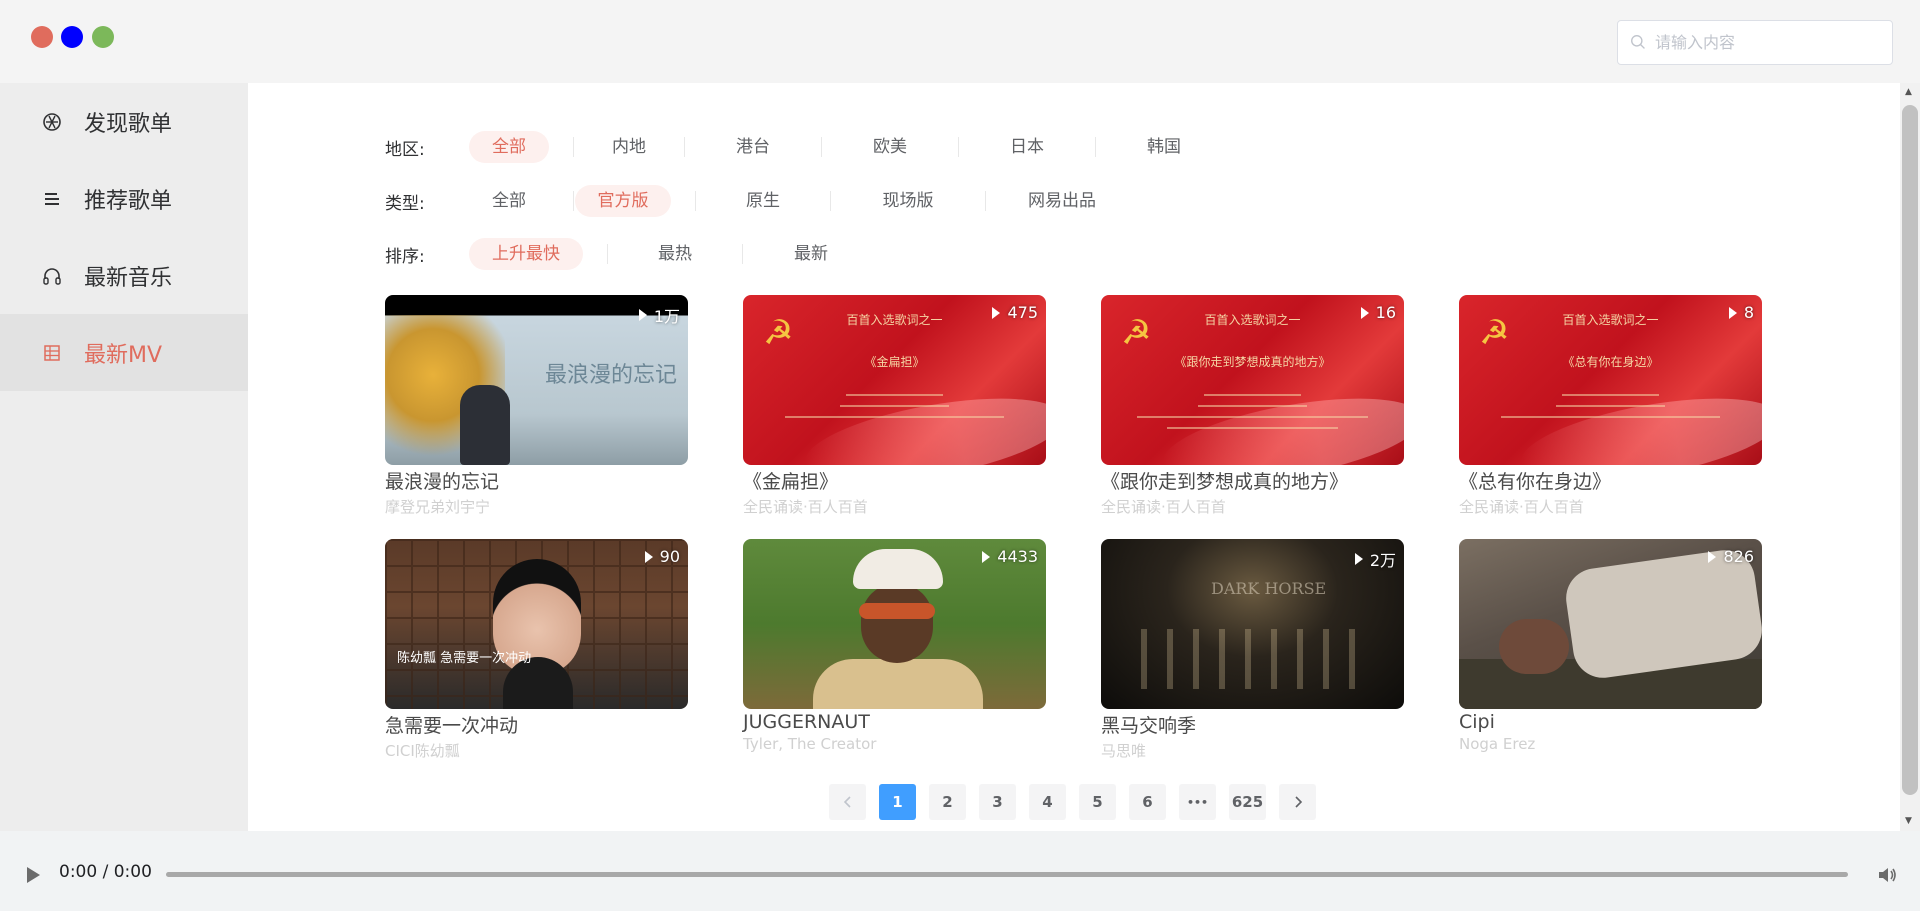 The width and height of the screenshot is (1920, 911). Describe the element at coordinates (897, 802) in the screenshot. I see `page-button: 1` at that location.